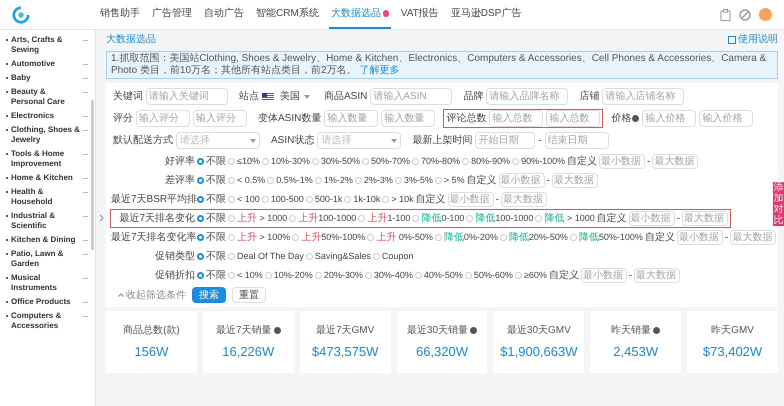 The image size is (784, 406). I want to click on radio-option: 上升50%-100%, so click(329, 237).